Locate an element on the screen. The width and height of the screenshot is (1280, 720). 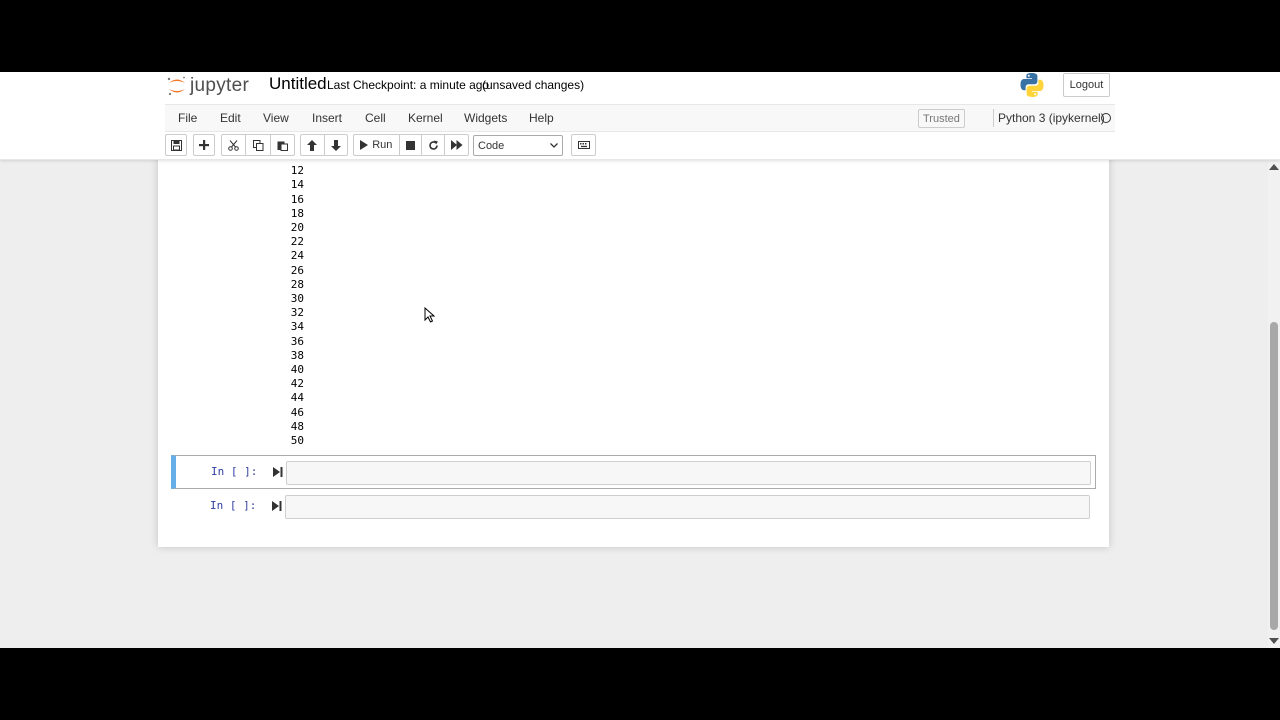
output-line: 36 is located at coordinates (297, 341).